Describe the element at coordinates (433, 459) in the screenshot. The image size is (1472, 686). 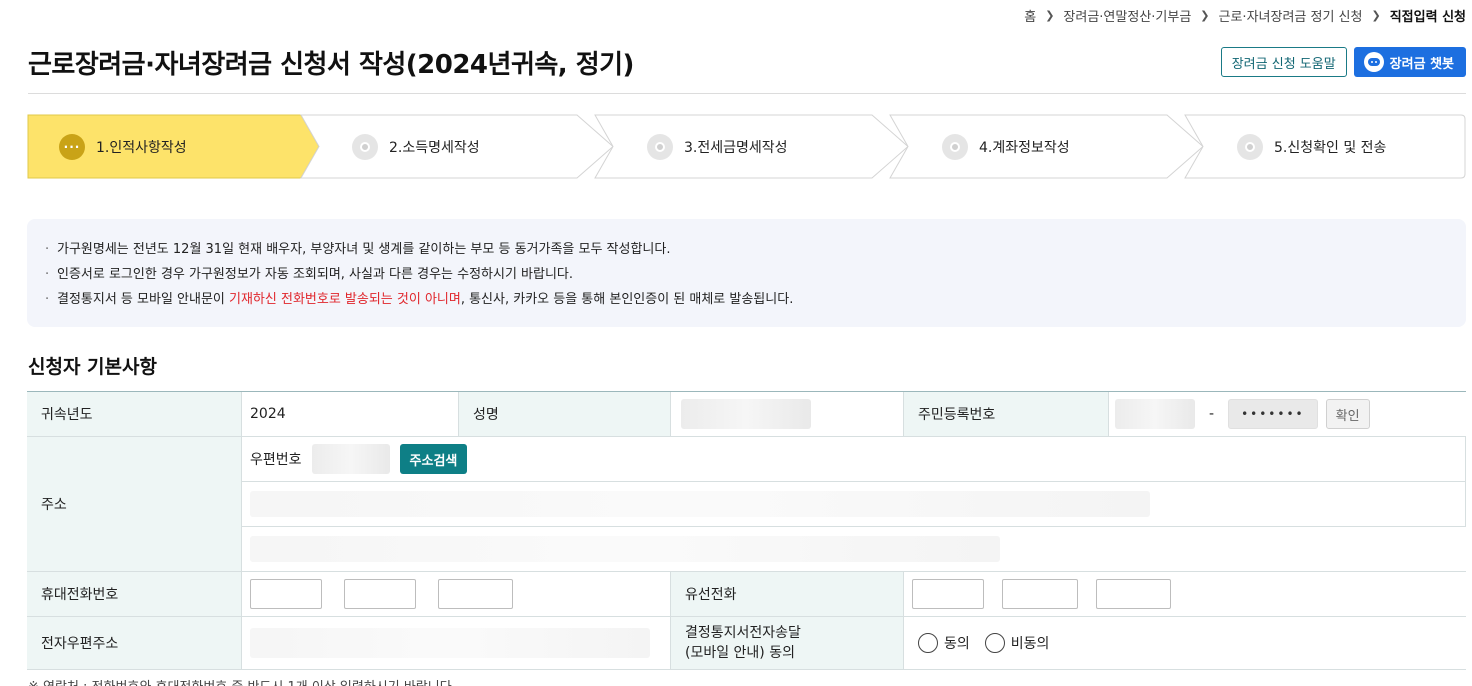
I see `address-search-button: 주소검색` at that location.